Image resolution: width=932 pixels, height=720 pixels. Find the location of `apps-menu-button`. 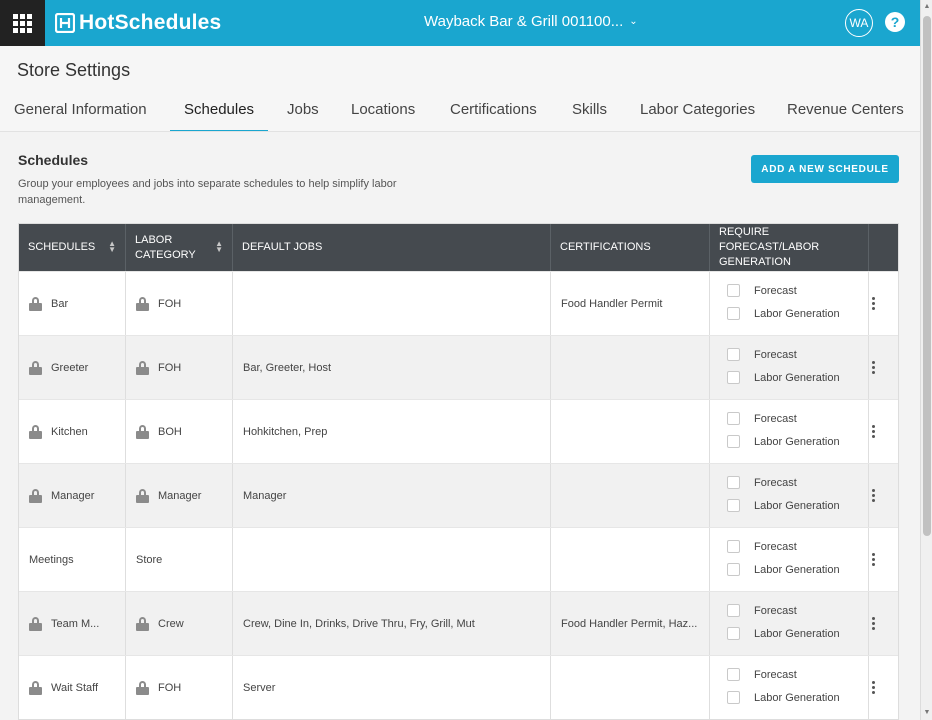

apps-menu-button is located at coordinates (22, 23).